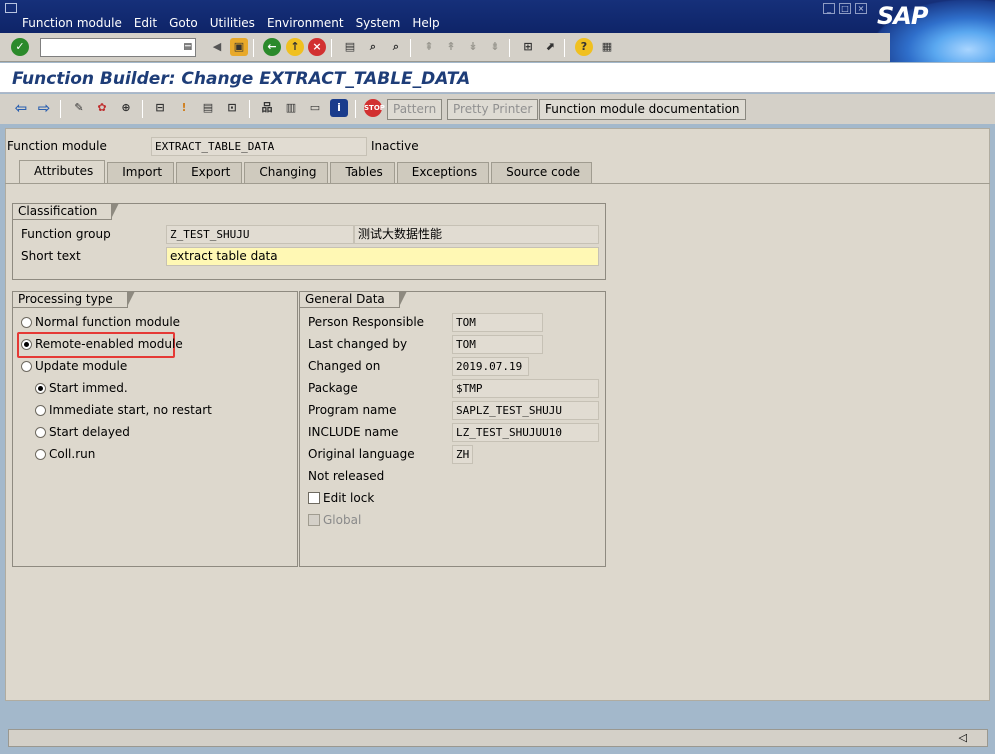 The image size is (995, 754). I want to click on maximize-icon: □, so click(845, 8).